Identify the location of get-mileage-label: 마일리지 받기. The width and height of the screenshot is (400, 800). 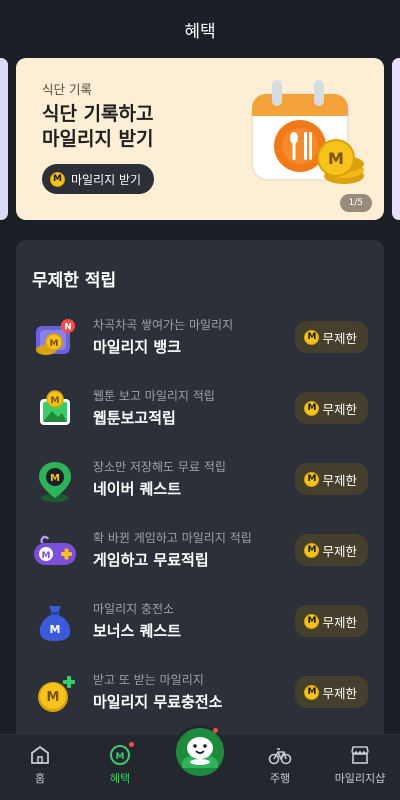
(106, 179).